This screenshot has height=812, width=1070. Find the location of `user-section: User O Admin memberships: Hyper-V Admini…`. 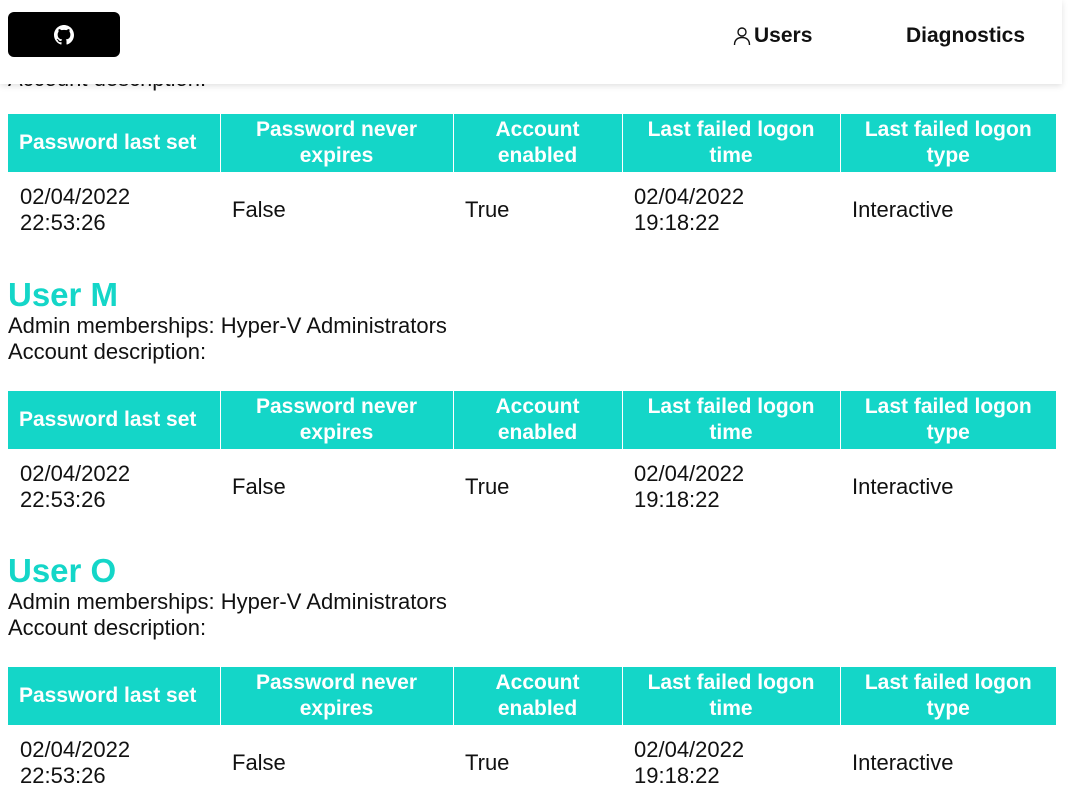

user-section: User O Admin memberships: Hyper-V Admini… is located at coordinates (532, 597).